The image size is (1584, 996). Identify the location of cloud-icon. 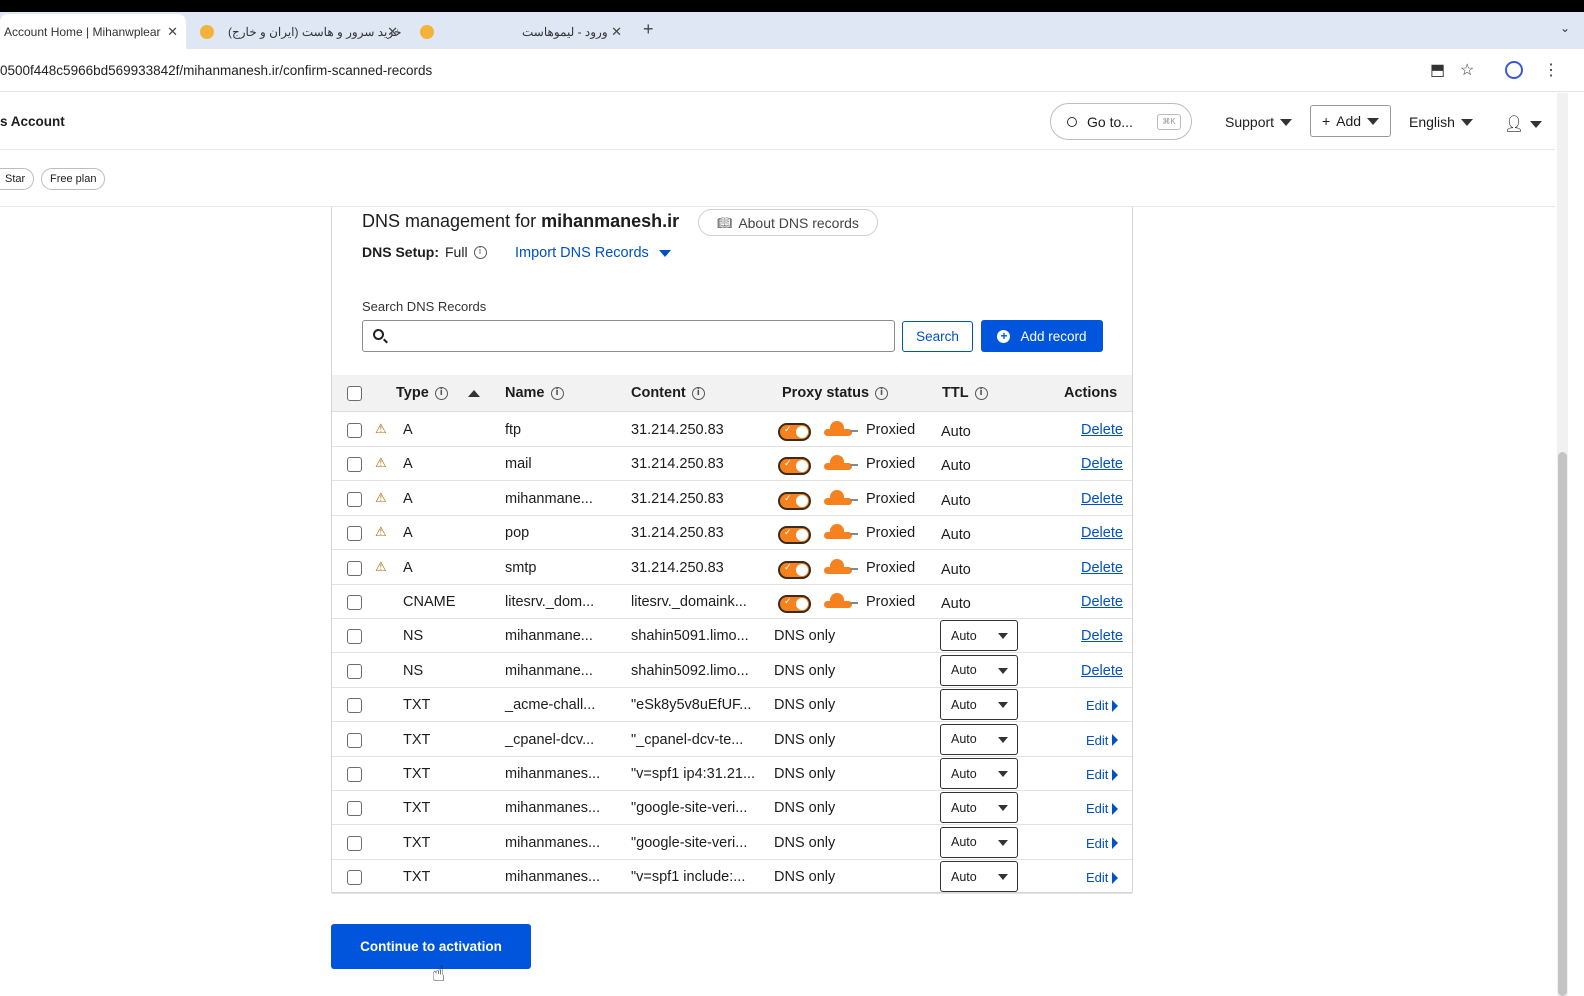
(838, 497).